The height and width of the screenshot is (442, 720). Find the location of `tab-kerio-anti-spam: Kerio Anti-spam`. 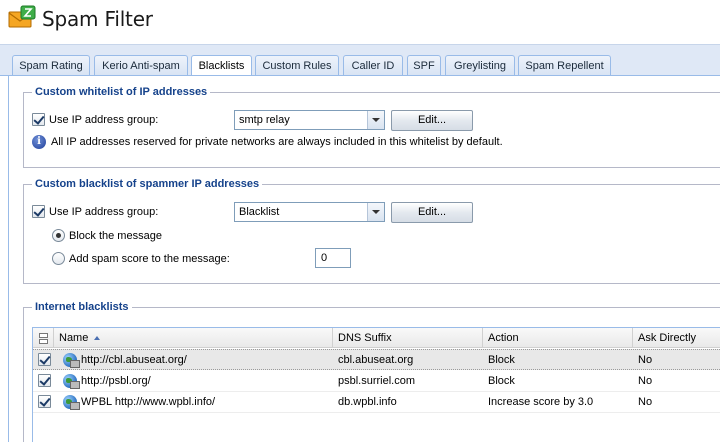

tab-kerio-anti-spam: Kerio Anti-spam is located at coordinates (141, 66).